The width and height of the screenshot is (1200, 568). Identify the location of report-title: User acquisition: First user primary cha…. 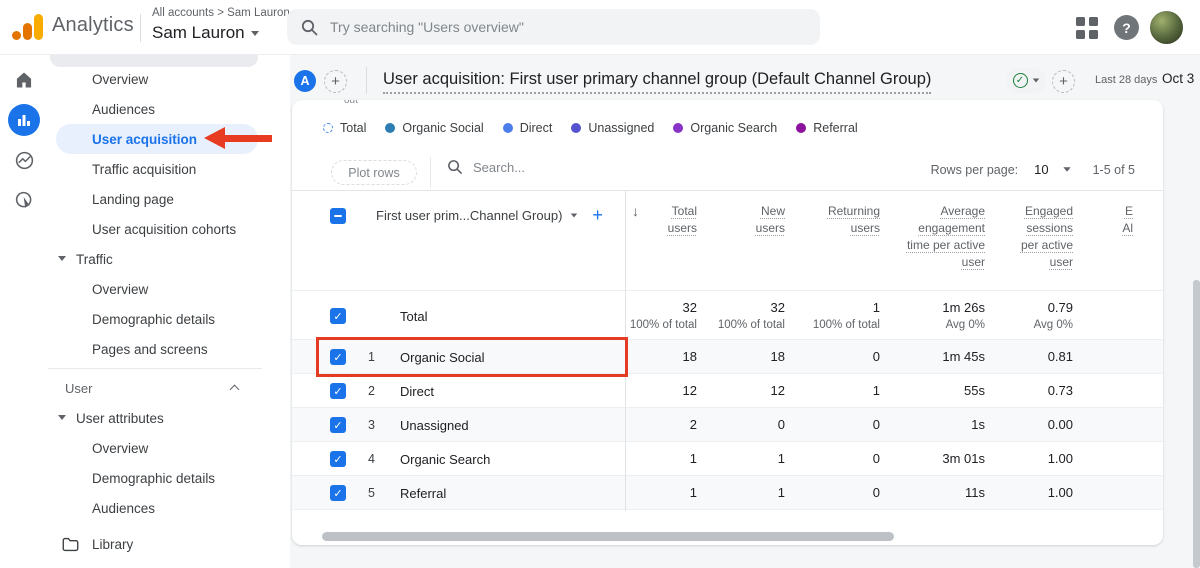
(657, 82).